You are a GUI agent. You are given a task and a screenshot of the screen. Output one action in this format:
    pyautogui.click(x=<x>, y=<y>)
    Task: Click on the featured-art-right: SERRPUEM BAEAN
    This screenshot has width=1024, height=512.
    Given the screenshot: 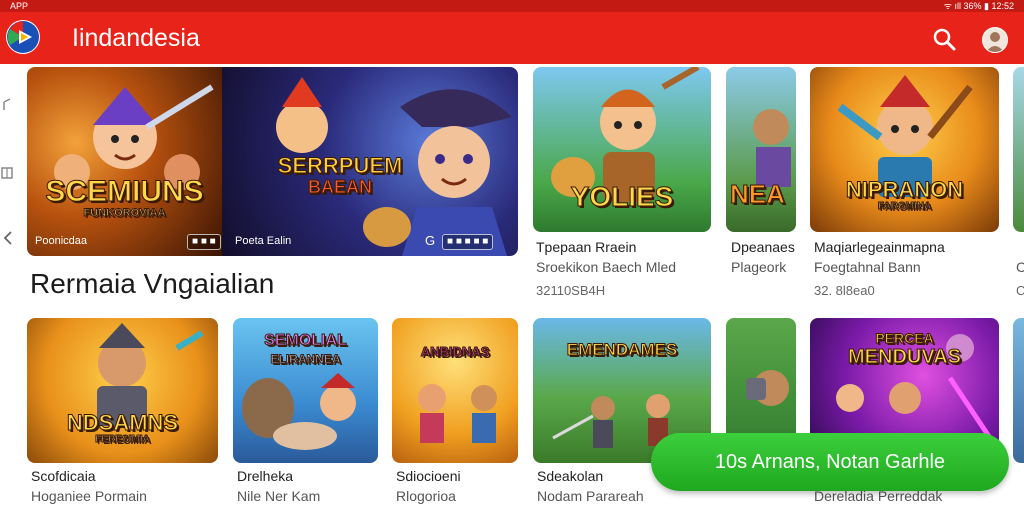 What is the action you would take?
    pyautogui.click(x=370, y=161)
    